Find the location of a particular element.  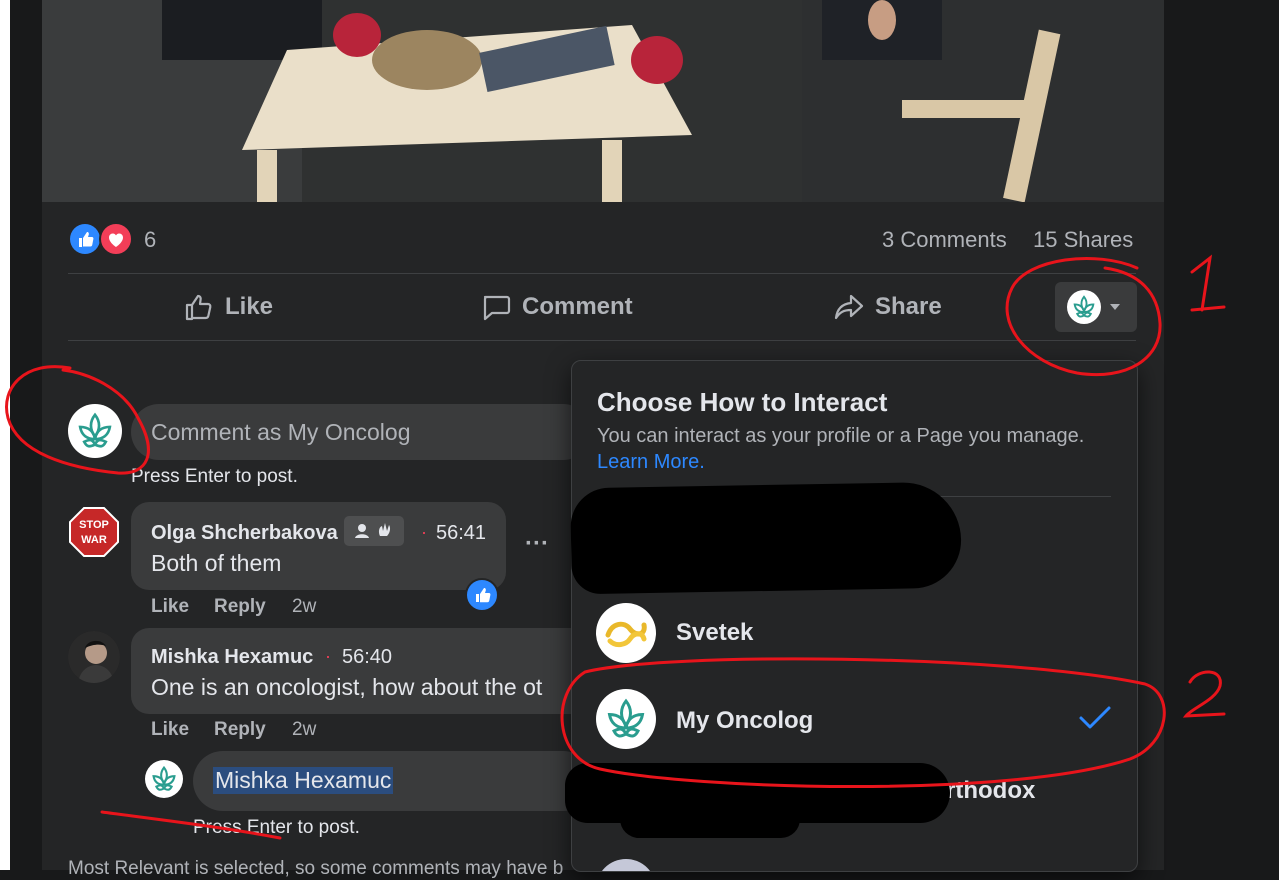

like-reaction-icon is located at coordinates (85, 239).